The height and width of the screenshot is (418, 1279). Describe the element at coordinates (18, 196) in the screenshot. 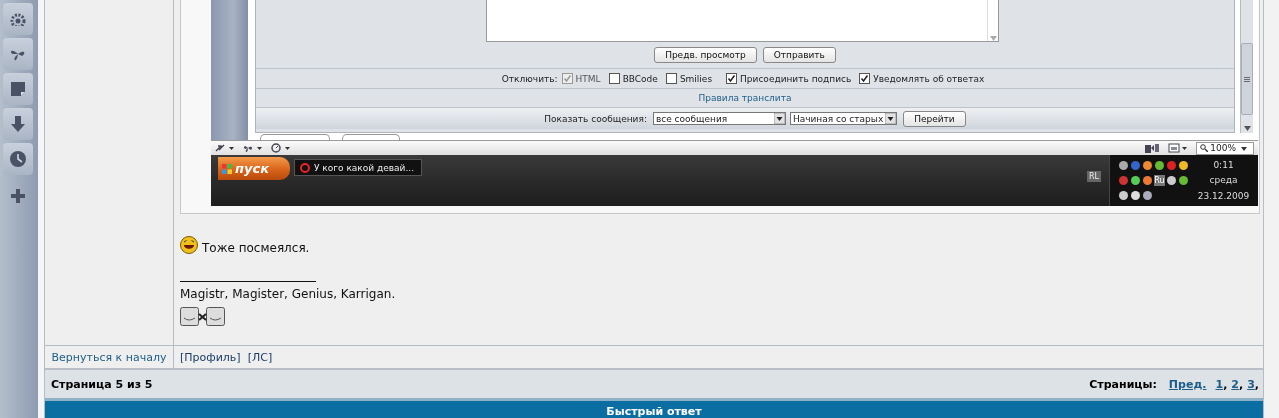

I see `add-icon` at that location.